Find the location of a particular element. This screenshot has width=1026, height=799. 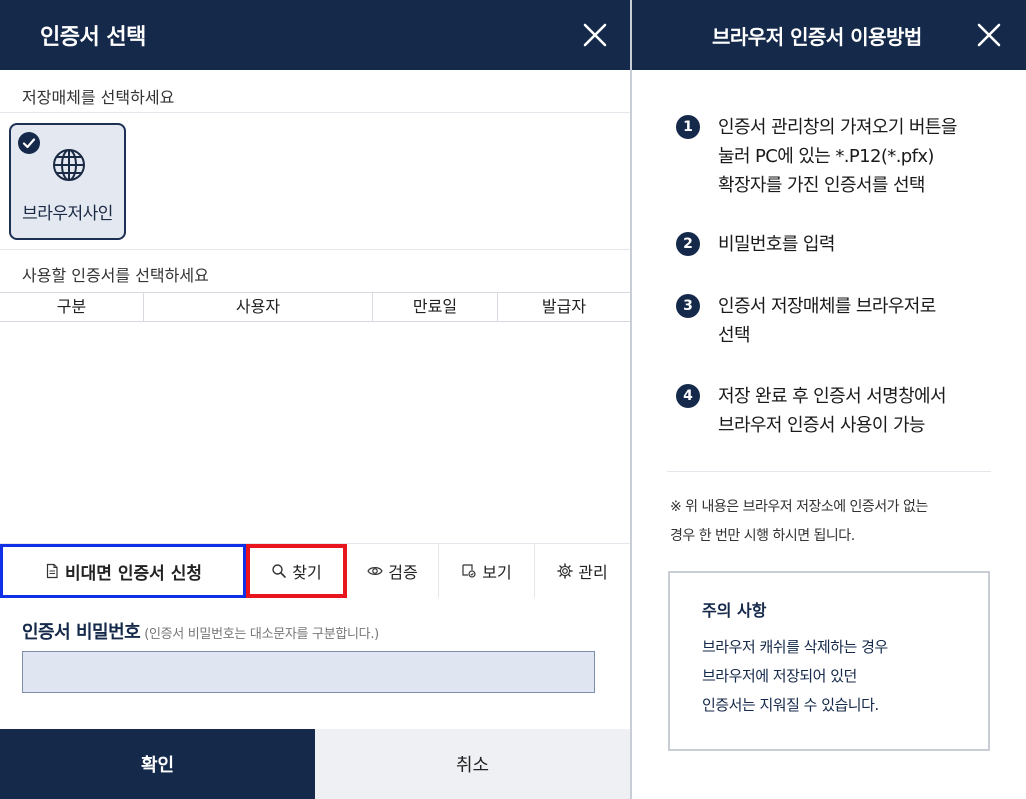

help-header: 브라우저 인증서 이용방법 is located at coordinates (829, 35).